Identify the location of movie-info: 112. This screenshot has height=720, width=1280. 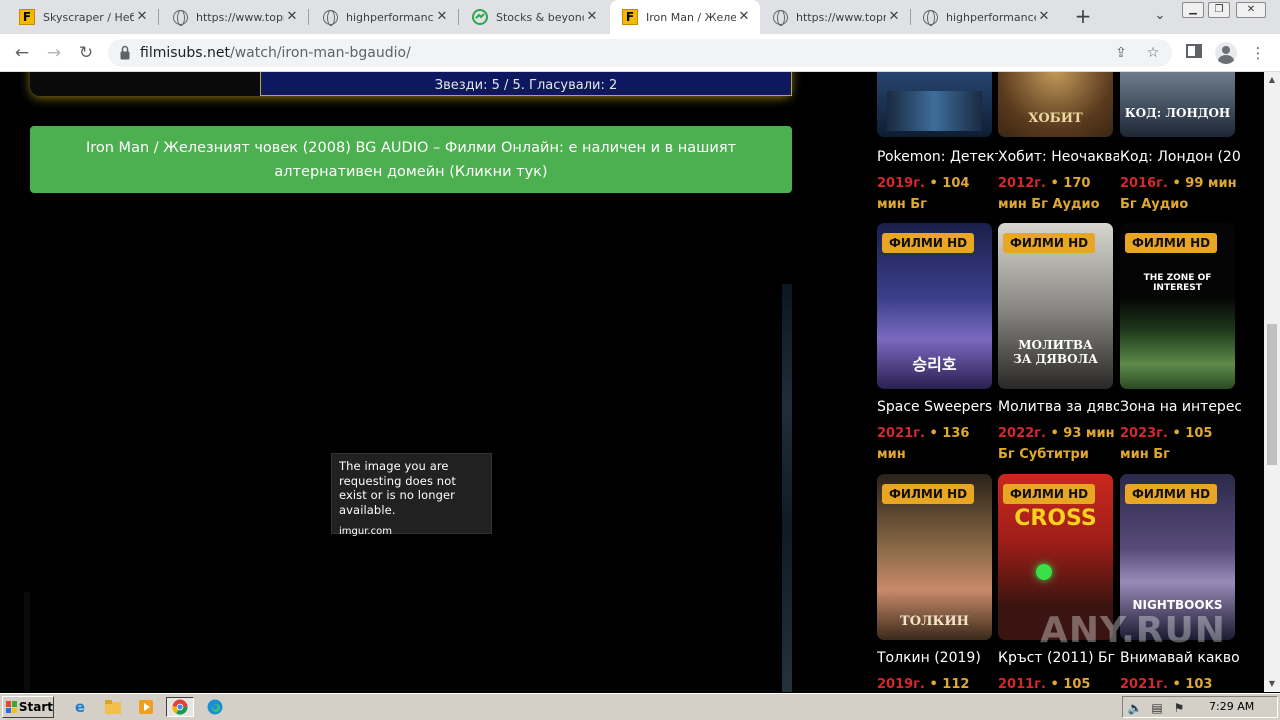
(956, 684).